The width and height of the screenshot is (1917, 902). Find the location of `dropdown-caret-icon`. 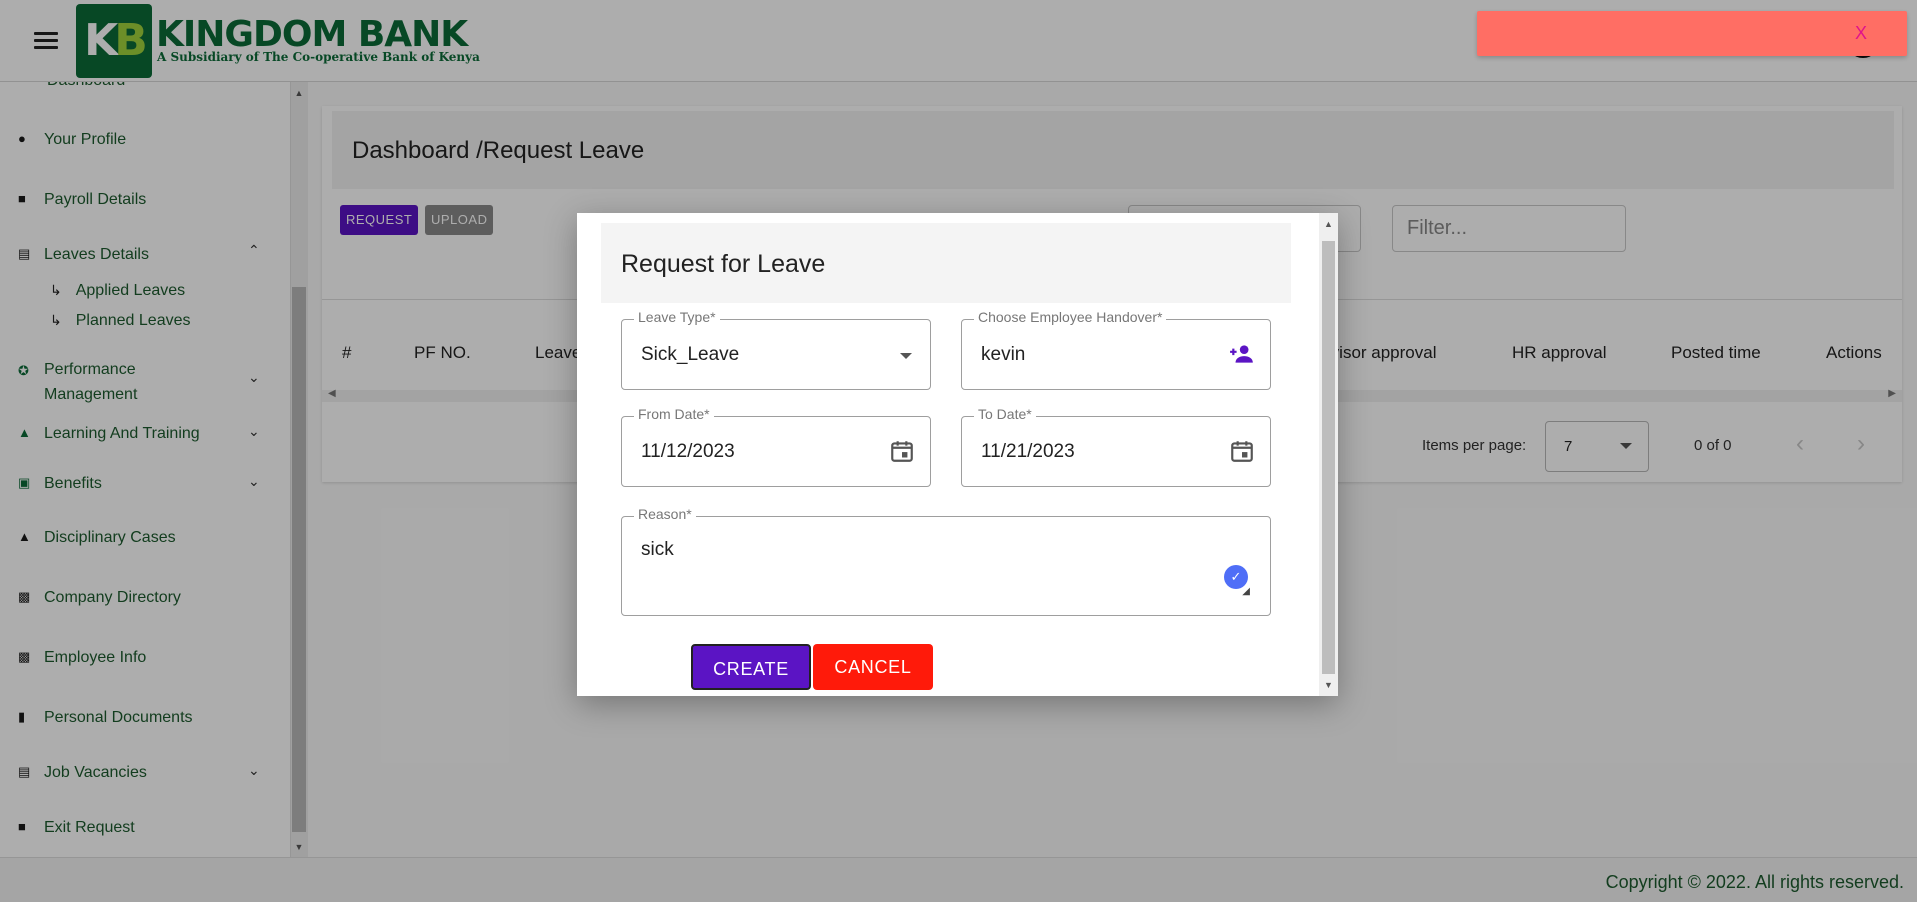

dropdown-caret-icon is located at coordinates (906, 356).